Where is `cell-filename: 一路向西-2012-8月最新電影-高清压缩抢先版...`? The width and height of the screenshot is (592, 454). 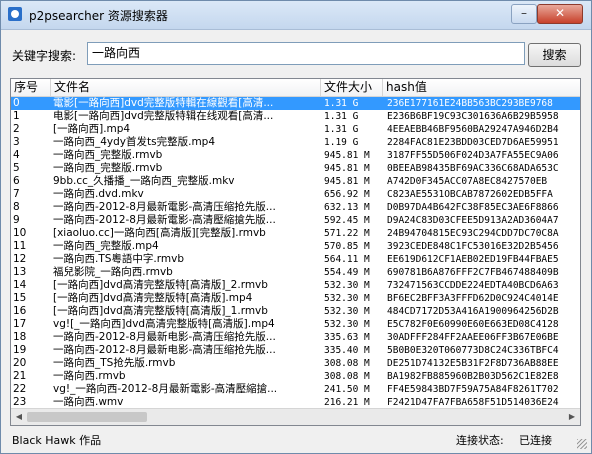
cell-filename: 一路向西-2012-8月最新電影-高清压缩抢先版... is located at coordinates (164, 207).